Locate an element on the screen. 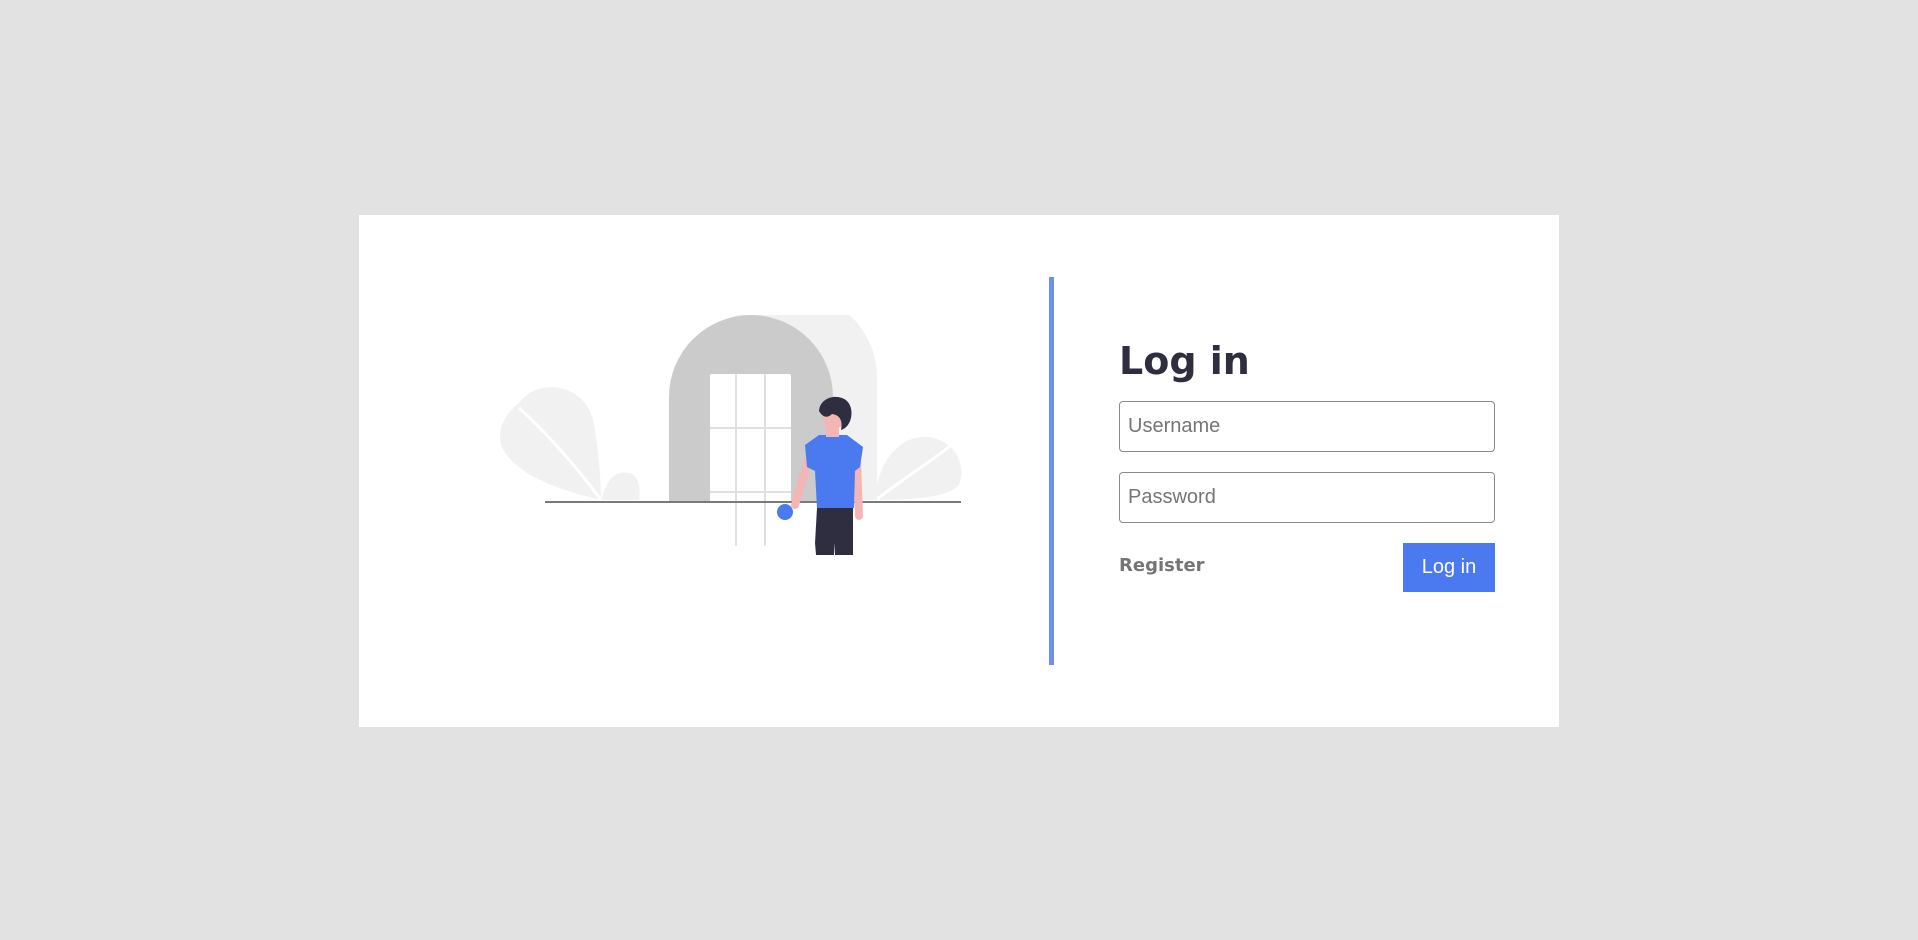 The width and height of the screenshot is (1918, 940). door-icon is located at coordinates (751, 430).